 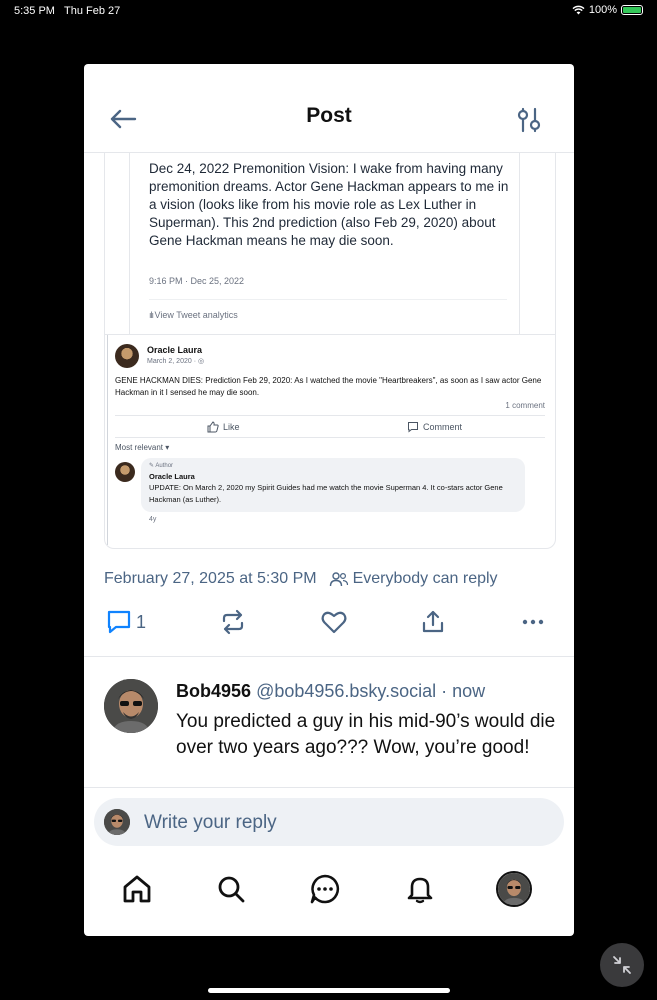 I want to click on ellipsis-icon, so click(x=533, y=622).